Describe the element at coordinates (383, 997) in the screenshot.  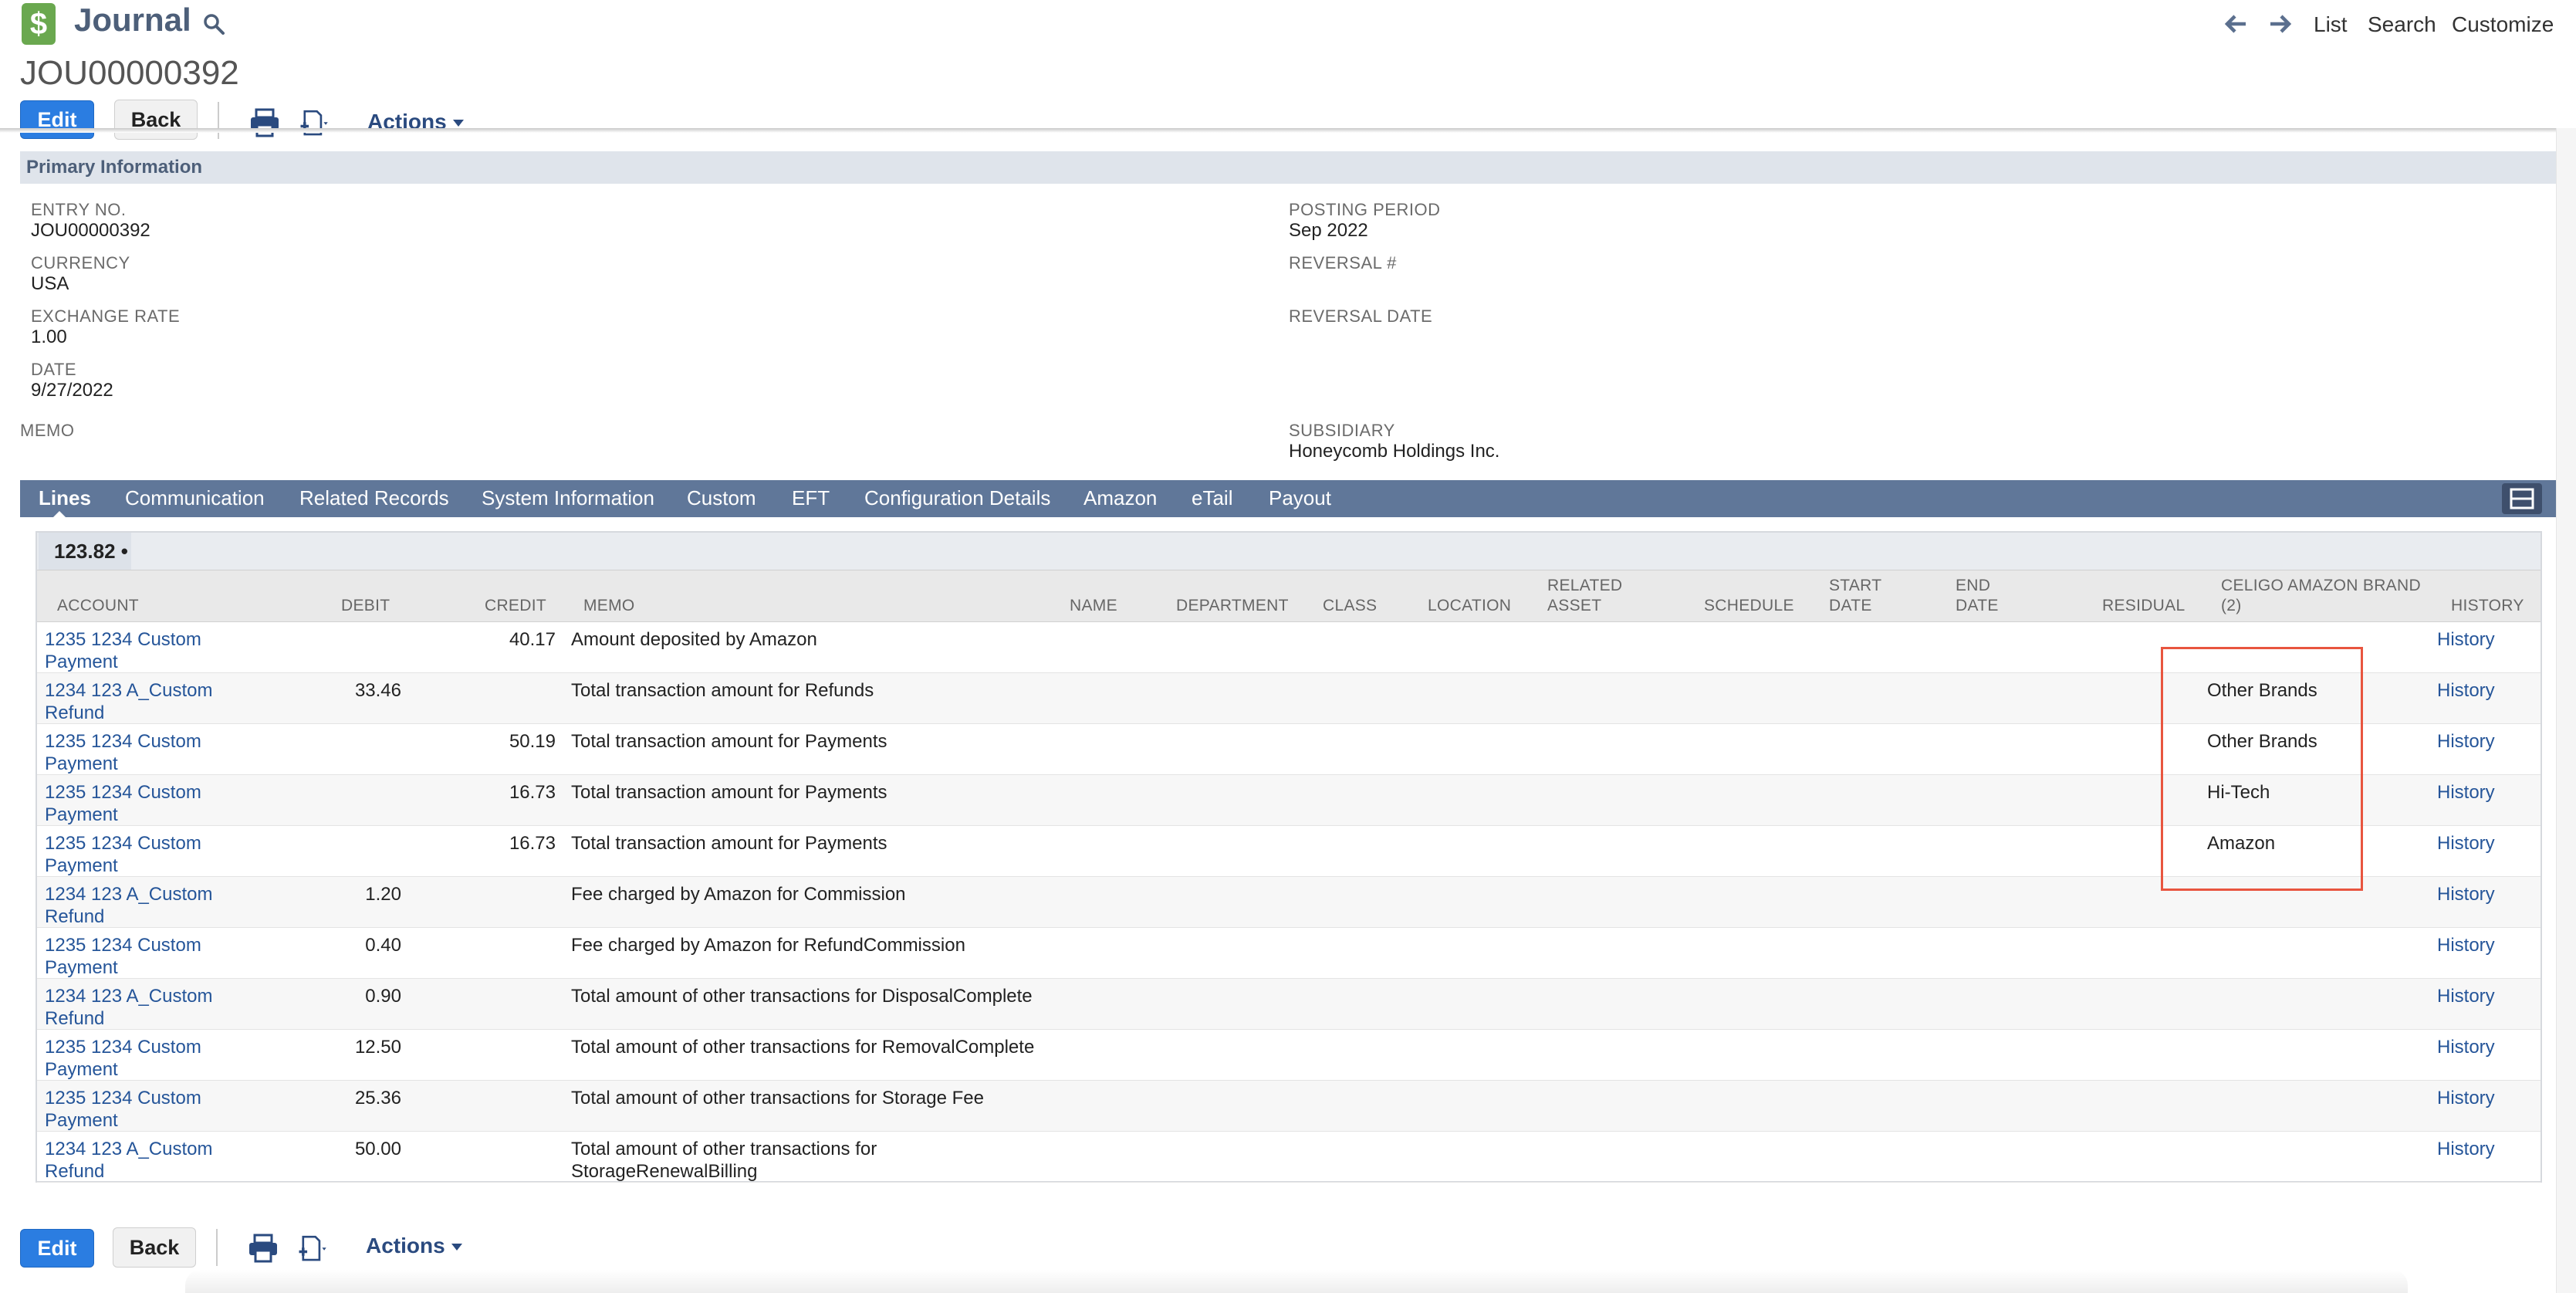
I see `debit-cell-line1: 0.90` at that location.